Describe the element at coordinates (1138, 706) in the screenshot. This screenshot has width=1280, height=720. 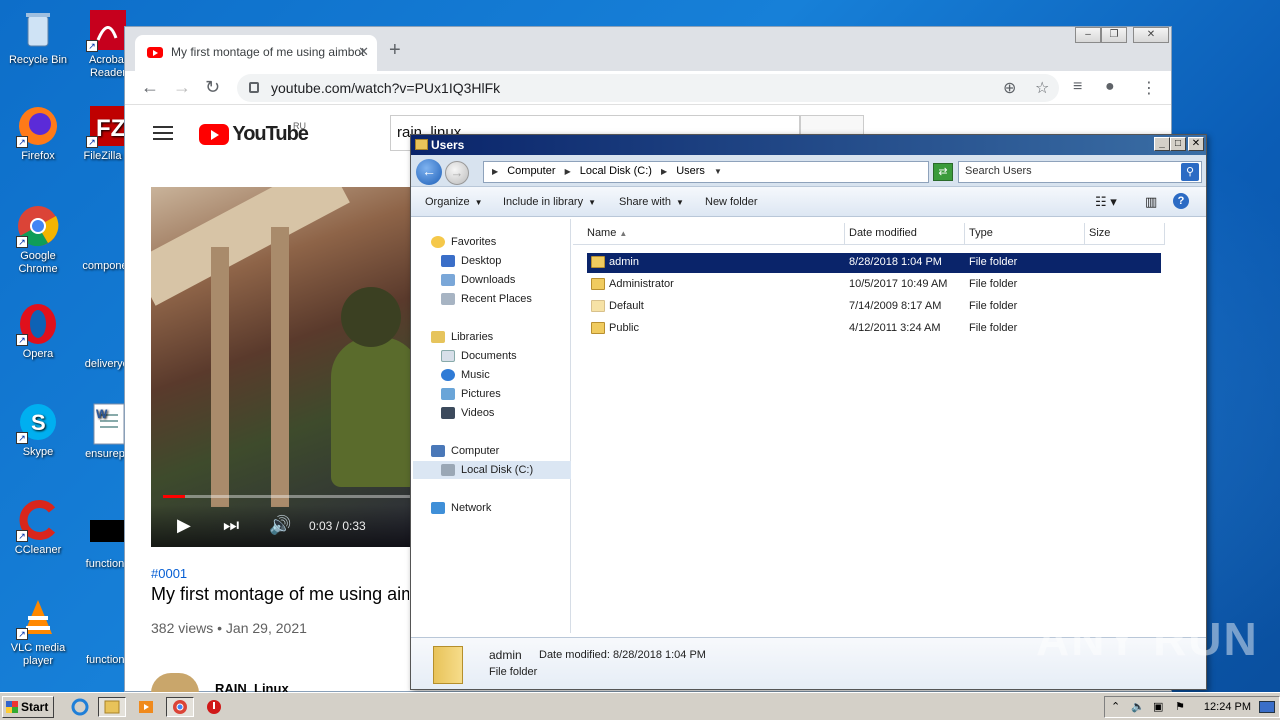
I see `volume-icon: 🔈` at that location.